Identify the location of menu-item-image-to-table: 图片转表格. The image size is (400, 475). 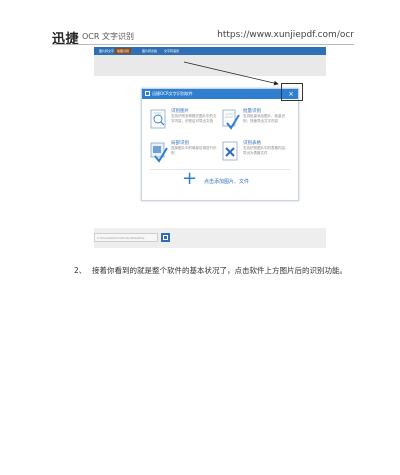
(149, 51).